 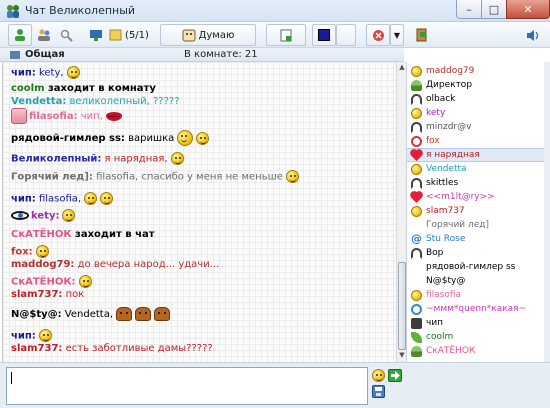 I want to click on save-log-button, so click(x=378, y=391).